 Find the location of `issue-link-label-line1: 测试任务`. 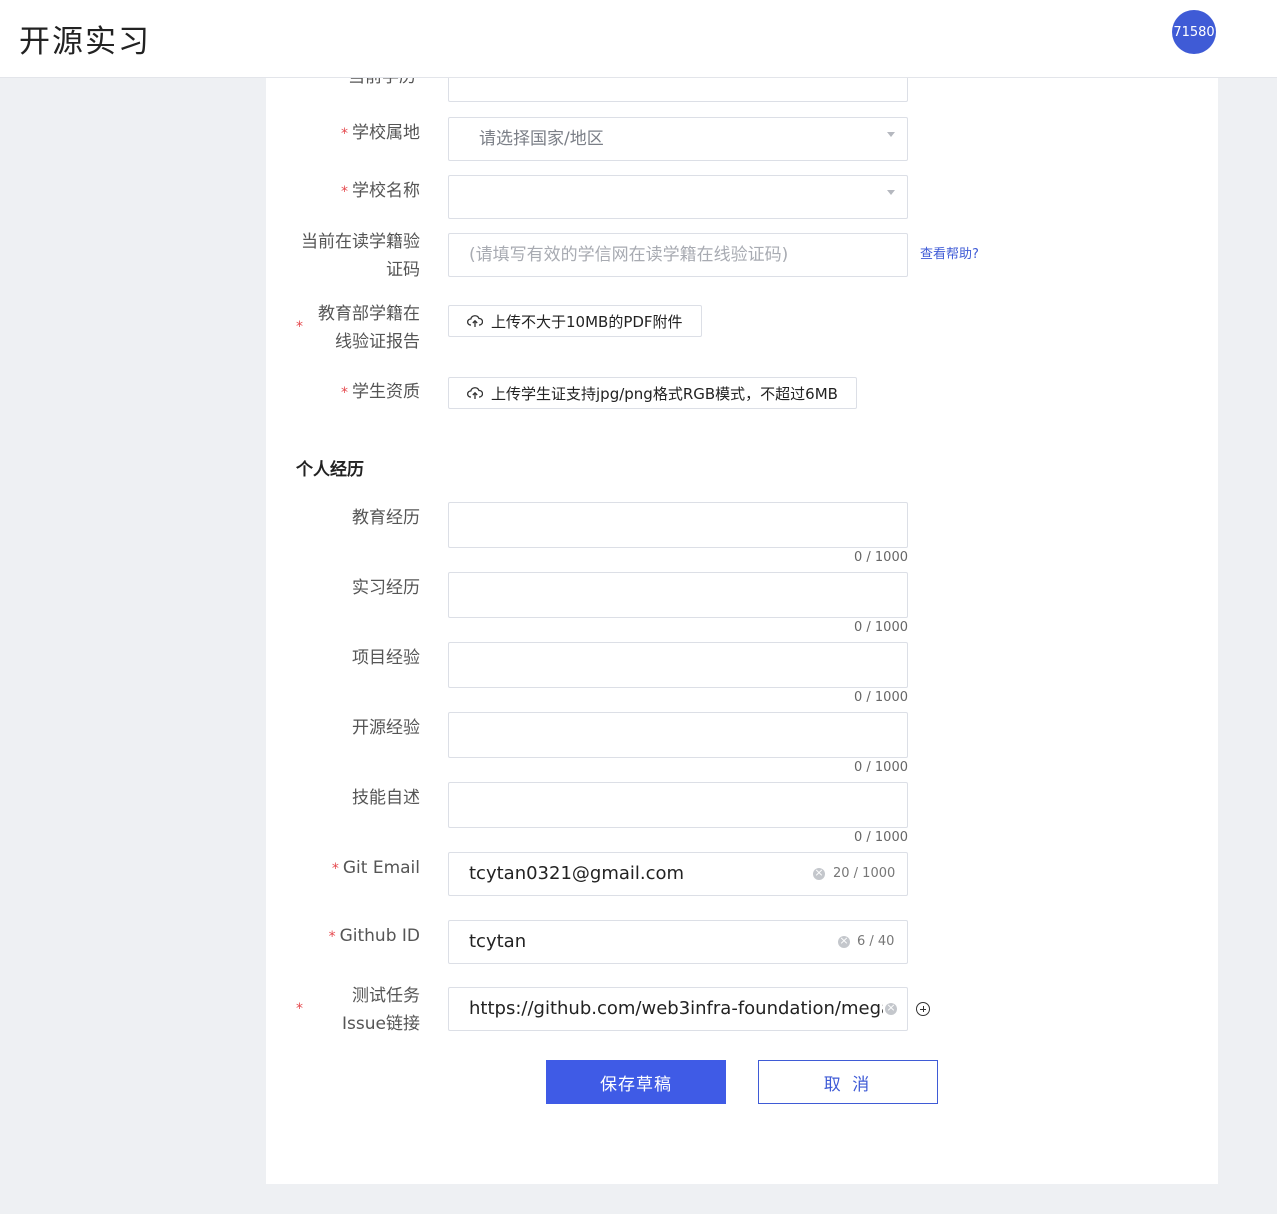

issue-link-label-line1: 测试任务 is located at coordinates (386, 996).